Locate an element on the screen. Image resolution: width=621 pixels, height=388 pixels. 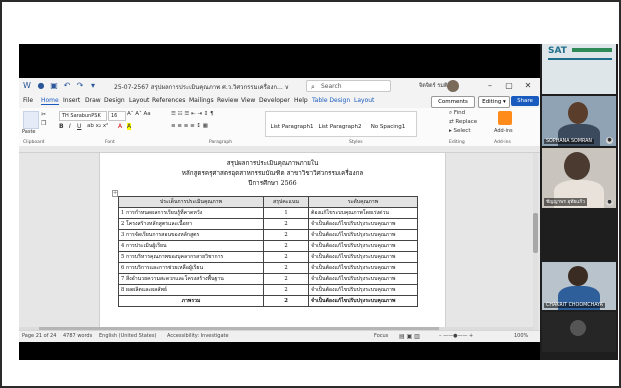
style-list-paragraph2: List Paragraph2 is located at coordinates (340, 127).